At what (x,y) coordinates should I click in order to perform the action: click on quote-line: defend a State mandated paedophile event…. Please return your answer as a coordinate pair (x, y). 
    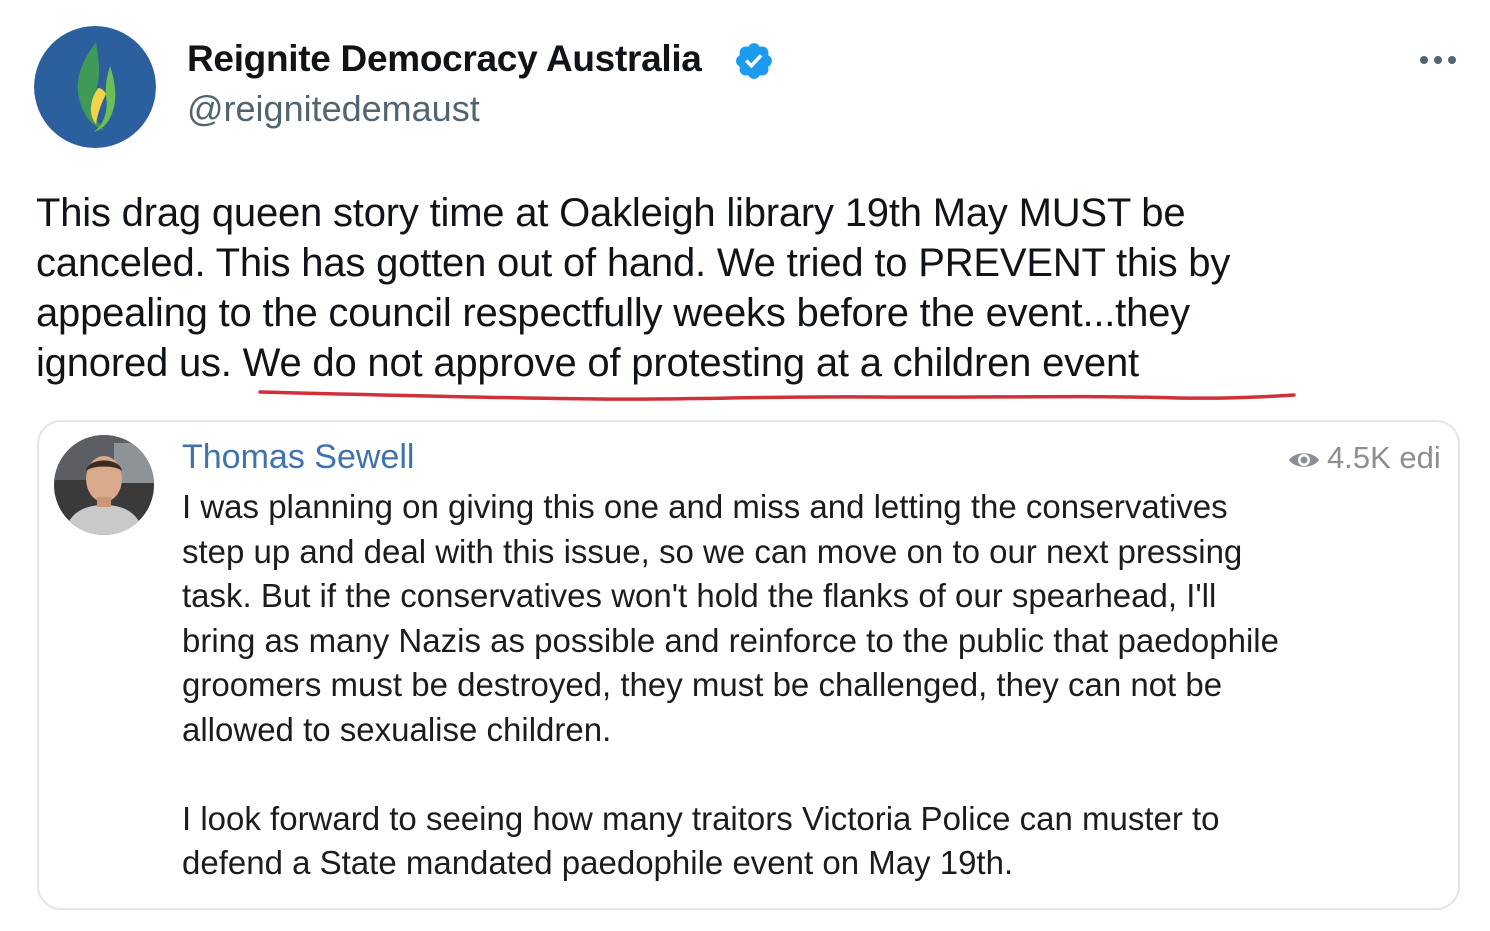
    Looking at the image, I should click on (598, 862).